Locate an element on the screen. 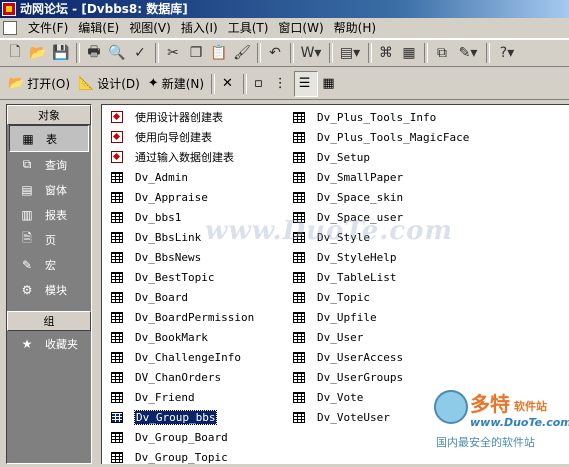 Image resolution: width=569 pixels, height=467 pixels. help-icon: ?▾ is located at coordinates (507, 53).